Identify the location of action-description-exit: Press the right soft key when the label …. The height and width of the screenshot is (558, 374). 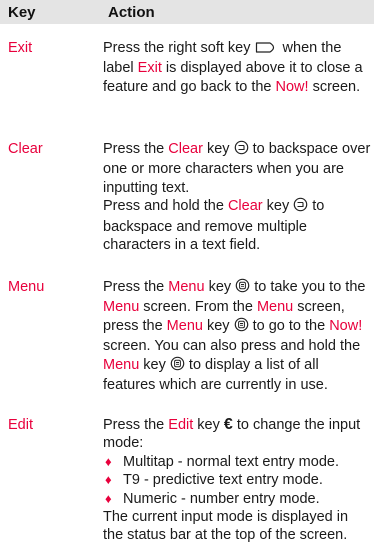
(237, 67).